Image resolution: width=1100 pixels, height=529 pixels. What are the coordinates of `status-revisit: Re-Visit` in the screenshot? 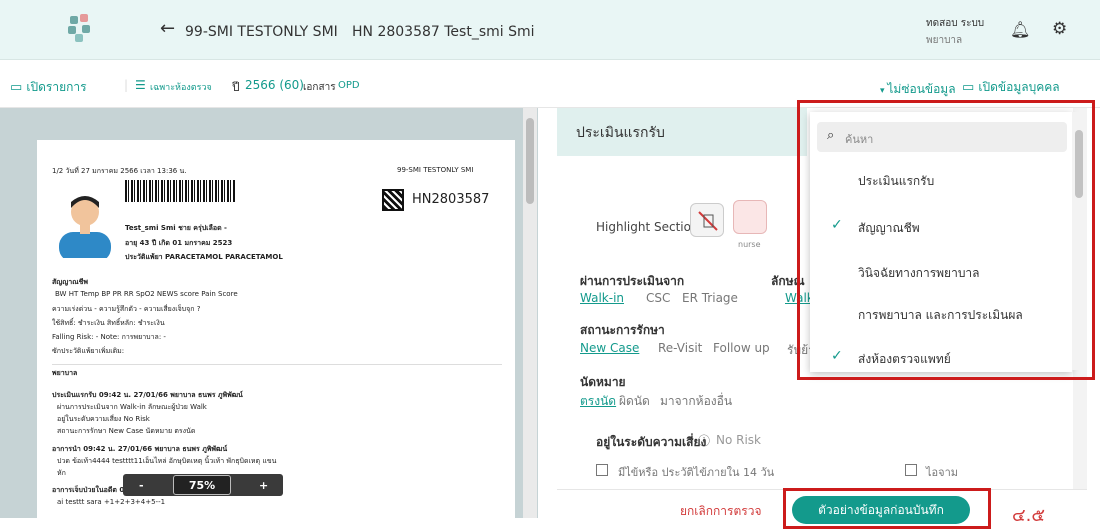 It's located at (680, 348).